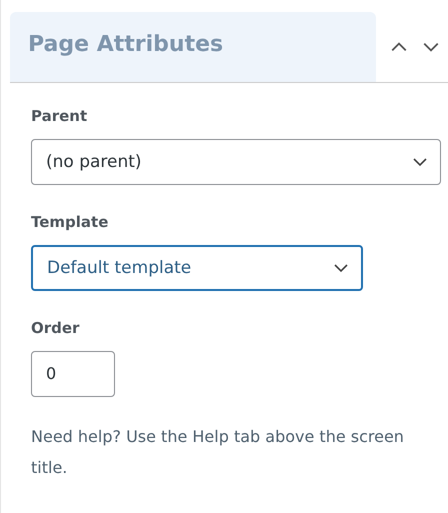 The height and width of the screenshot is (513, 448). I want to click on dropdown: (no parent), so click(236, 162).